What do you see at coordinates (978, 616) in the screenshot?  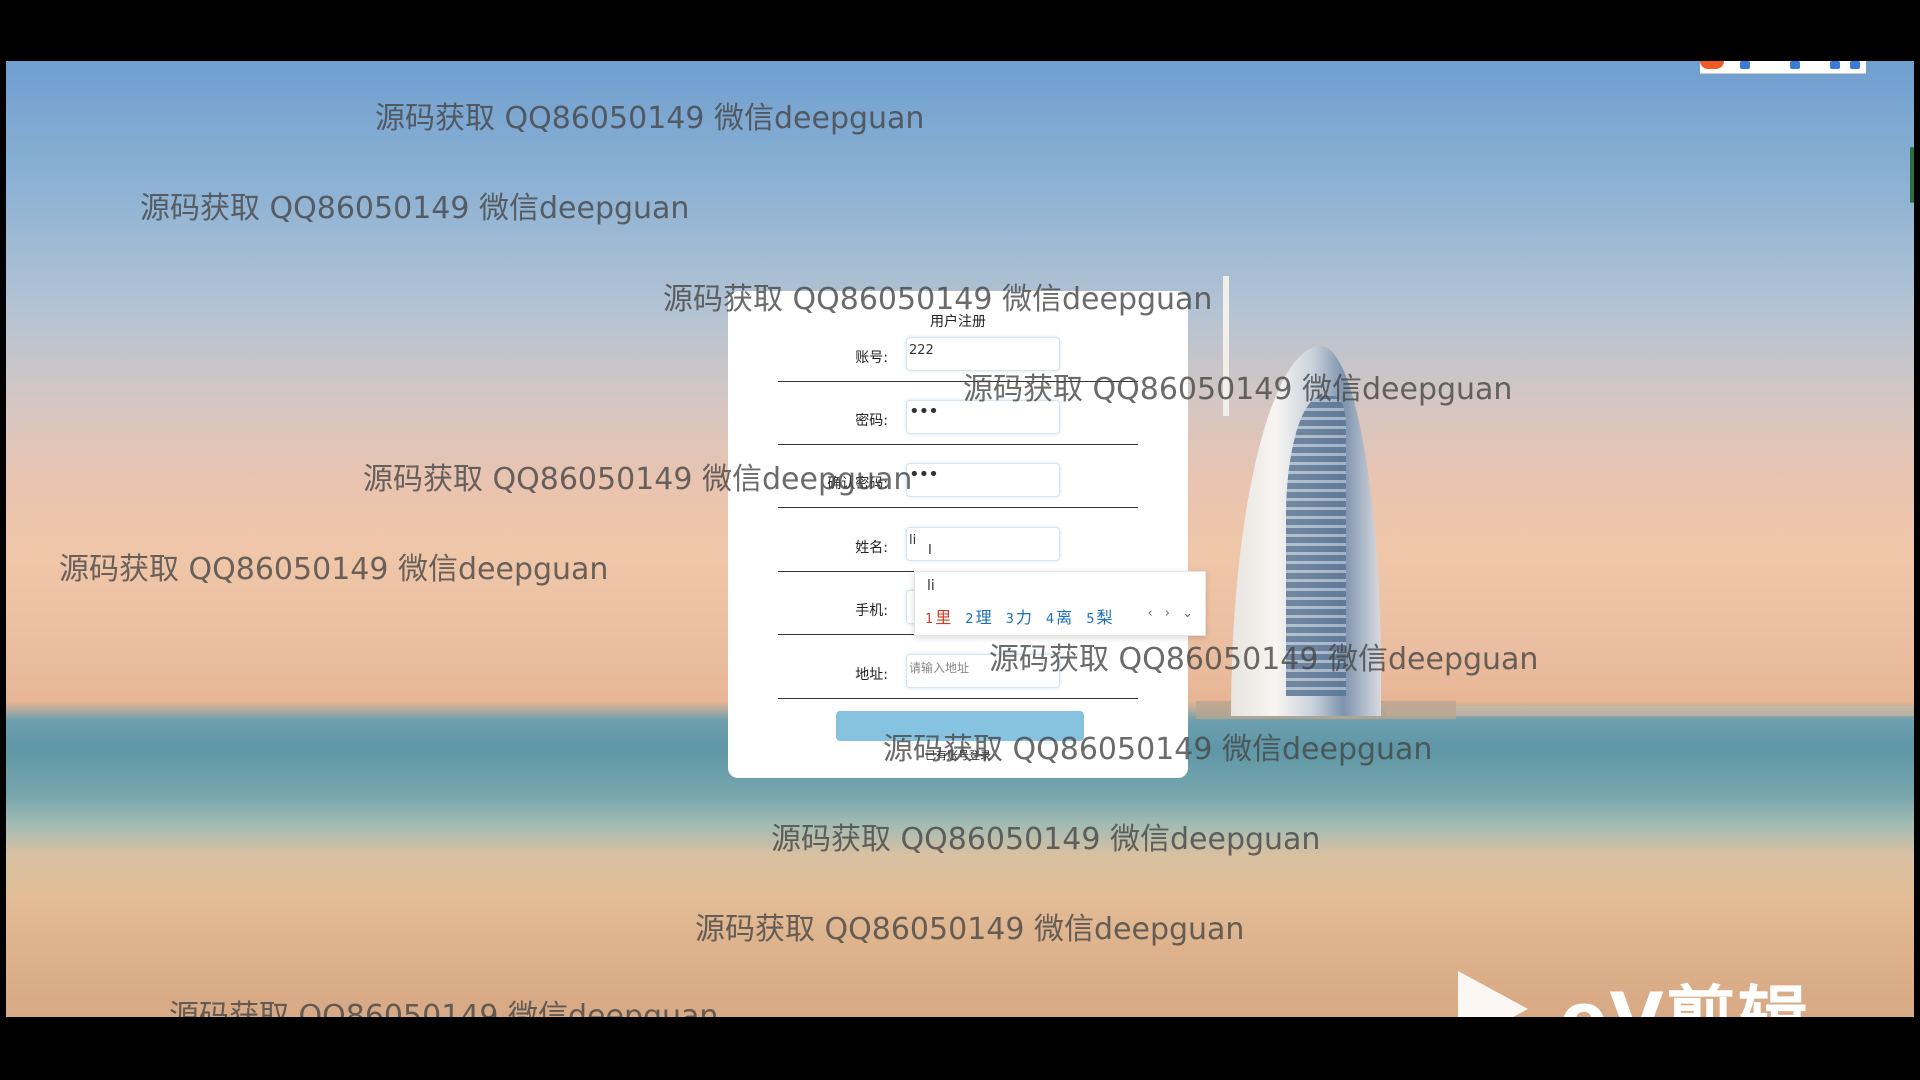 I see `ime-candidate: 2理` at bounding box center [978, 616].